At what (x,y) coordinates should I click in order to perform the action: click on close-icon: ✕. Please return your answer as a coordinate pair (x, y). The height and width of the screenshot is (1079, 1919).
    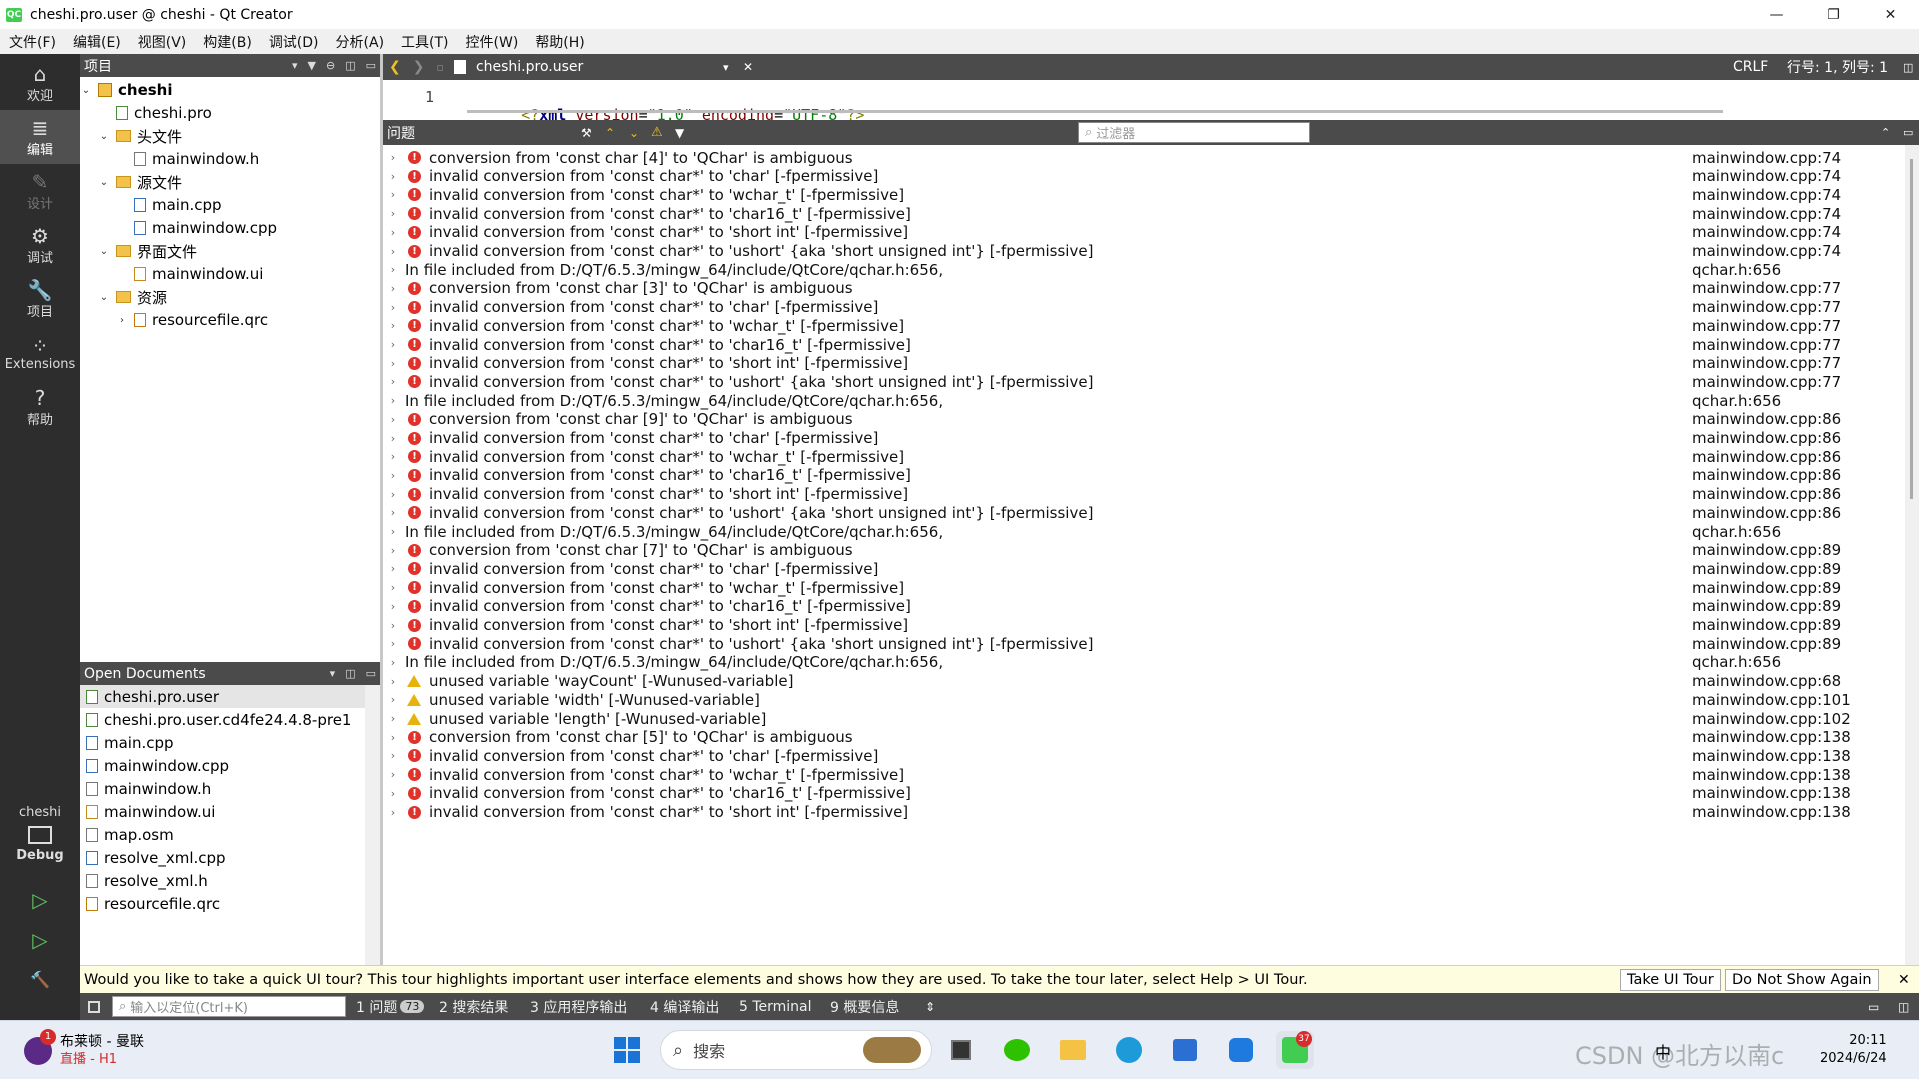
    Looking at the image, I should click on (1904, 980).